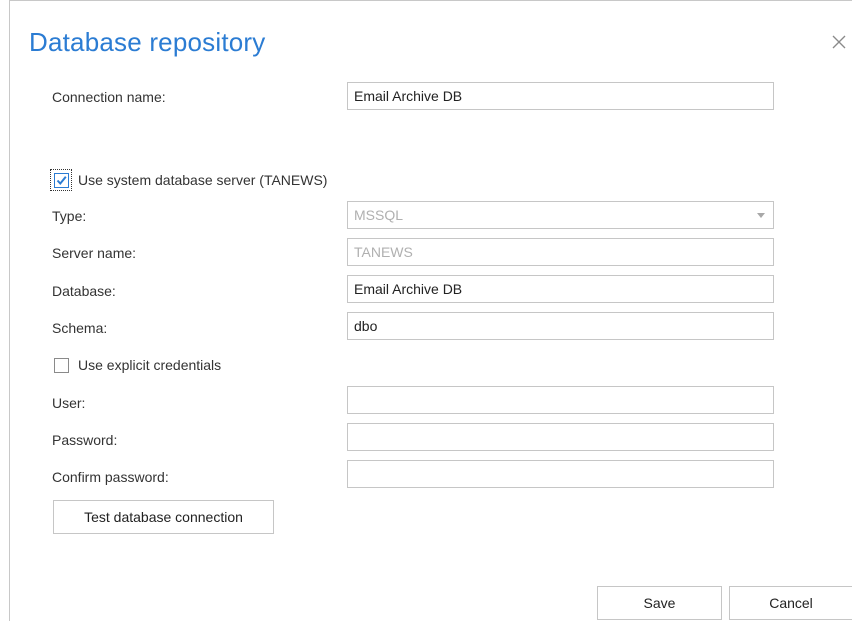 This screenshot has height=621, width=852. I want to click on save-button: Save, so click(659, 603).